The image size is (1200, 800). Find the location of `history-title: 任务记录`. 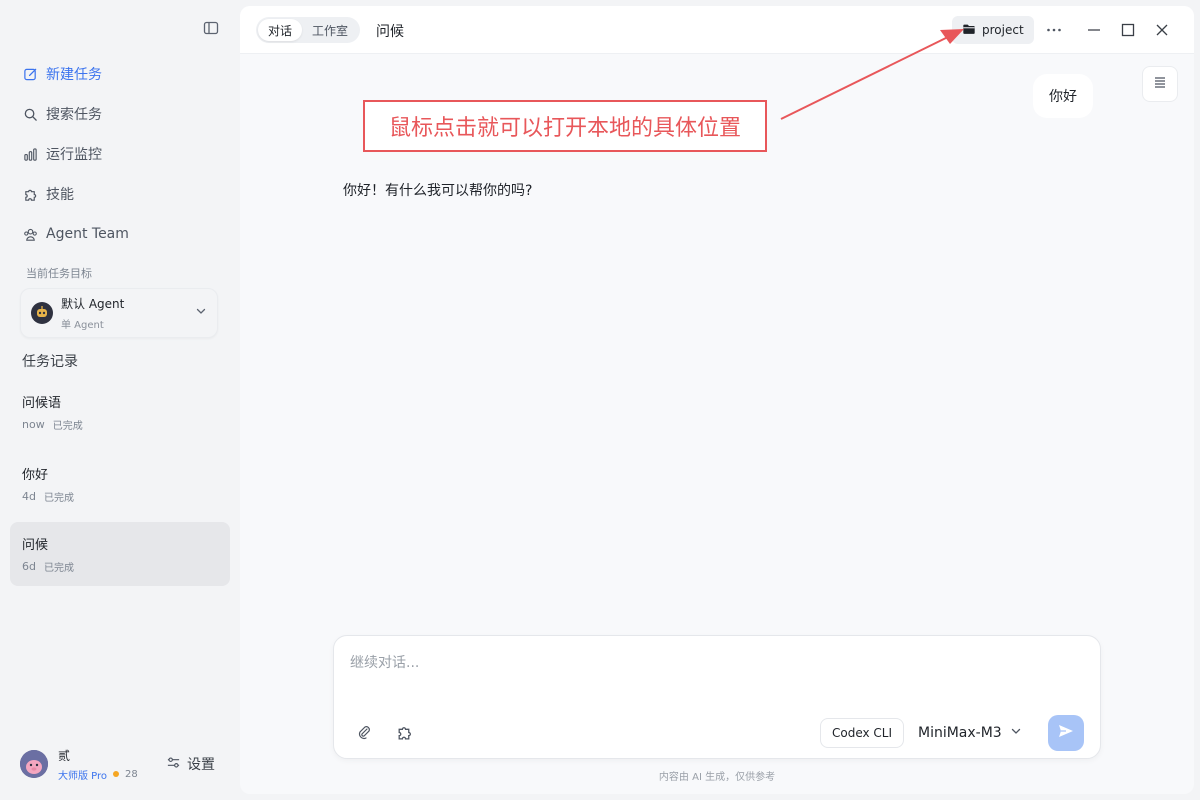

history-title: 任务记录 is located at coordinates (50, 362).